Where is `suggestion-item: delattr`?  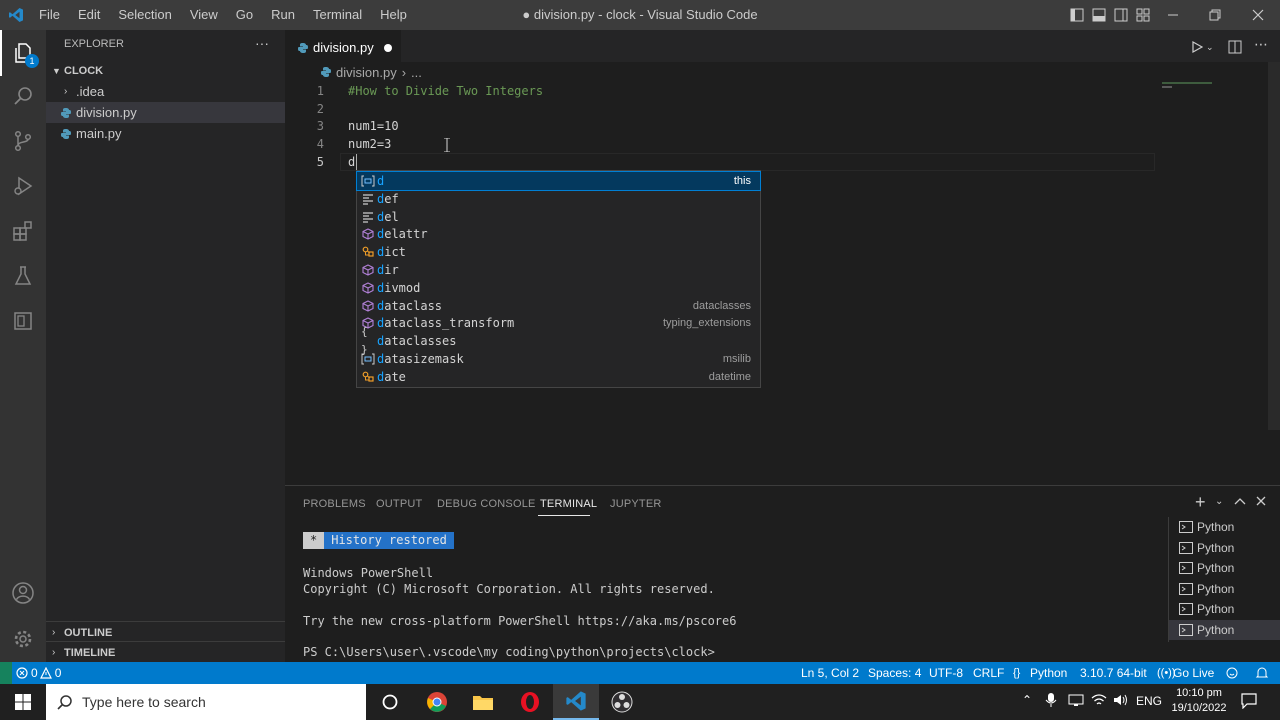 suggestion-item: delattr is located at coordinates (558, 234).